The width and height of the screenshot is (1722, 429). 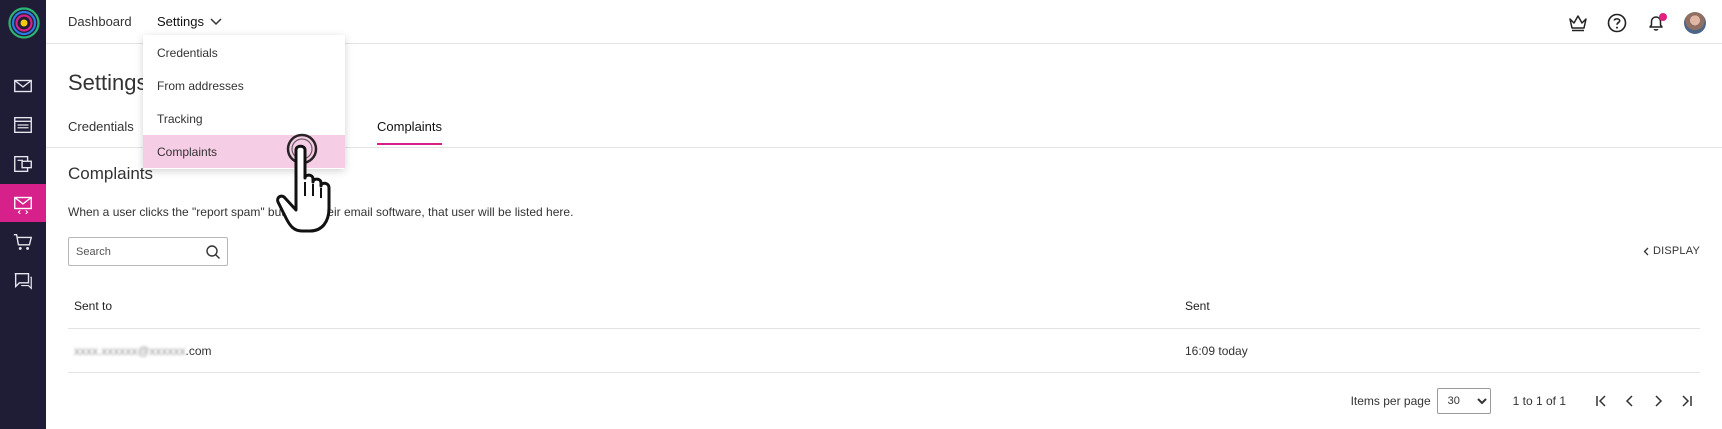 I want to click on table-row: xxxx.xxxxxx@xxxxxx.com 16:09 today, so click(x=884, y=351).